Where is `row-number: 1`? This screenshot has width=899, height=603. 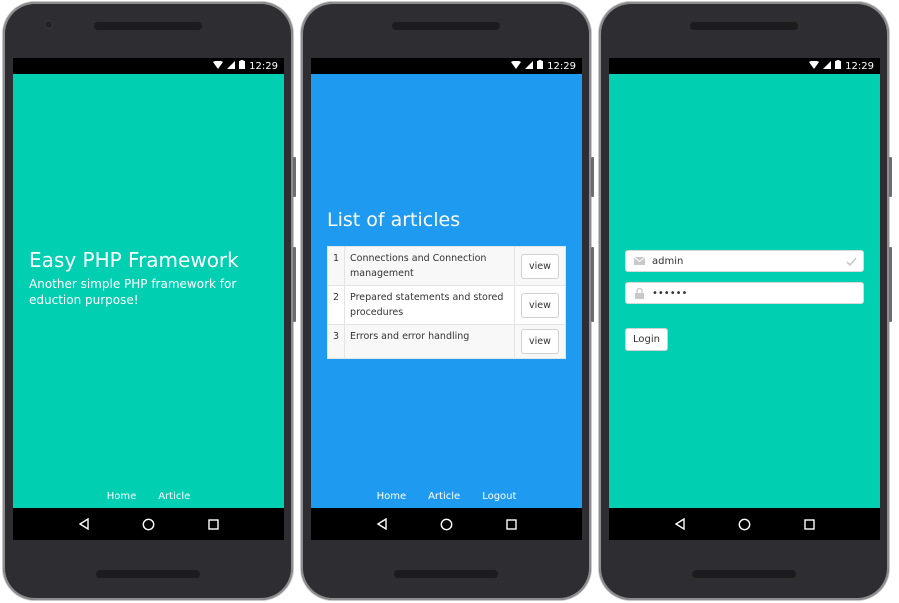 row-number: 1 is located at coordinates (336, 266).